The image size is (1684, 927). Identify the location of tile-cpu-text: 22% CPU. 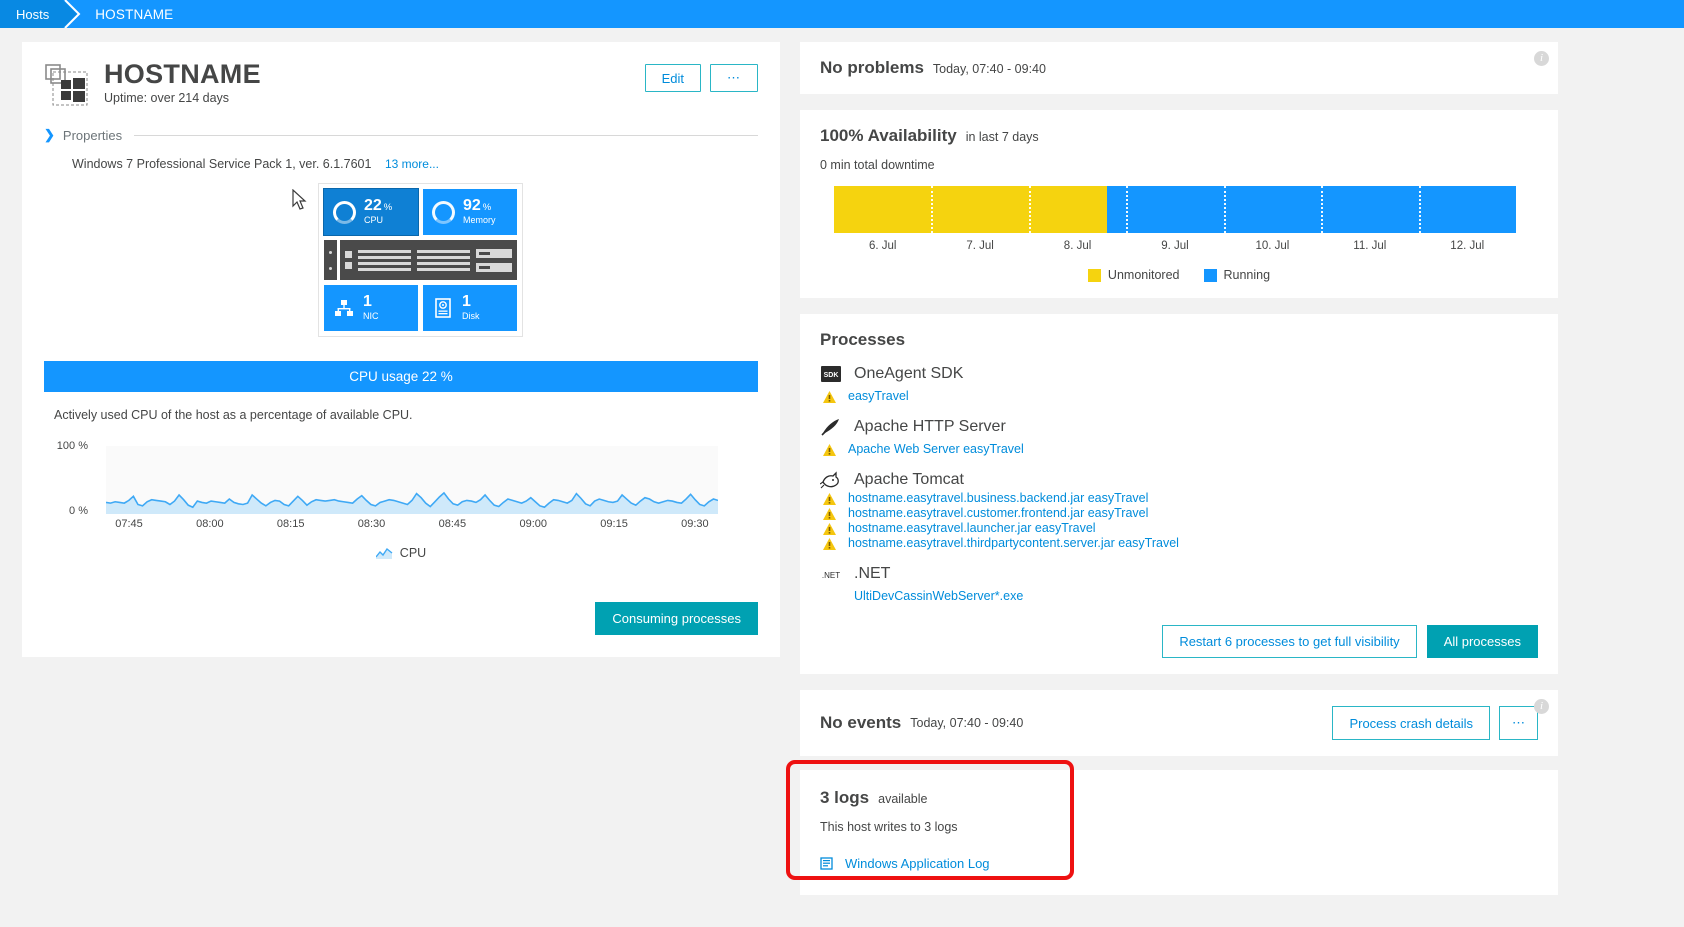
(378, 211).